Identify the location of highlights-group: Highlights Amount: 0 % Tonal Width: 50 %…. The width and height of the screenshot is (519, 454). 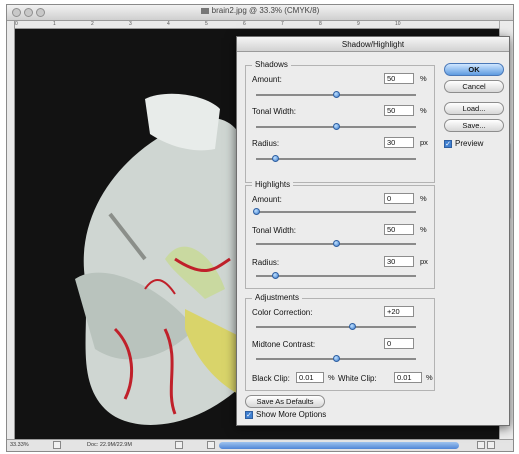
(340, 234).